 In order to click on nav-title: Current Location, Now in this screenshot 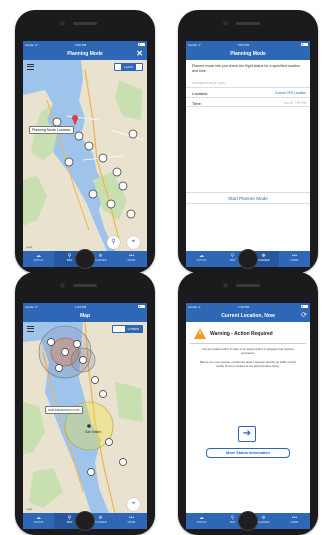, I will do `click(248, 316)`.